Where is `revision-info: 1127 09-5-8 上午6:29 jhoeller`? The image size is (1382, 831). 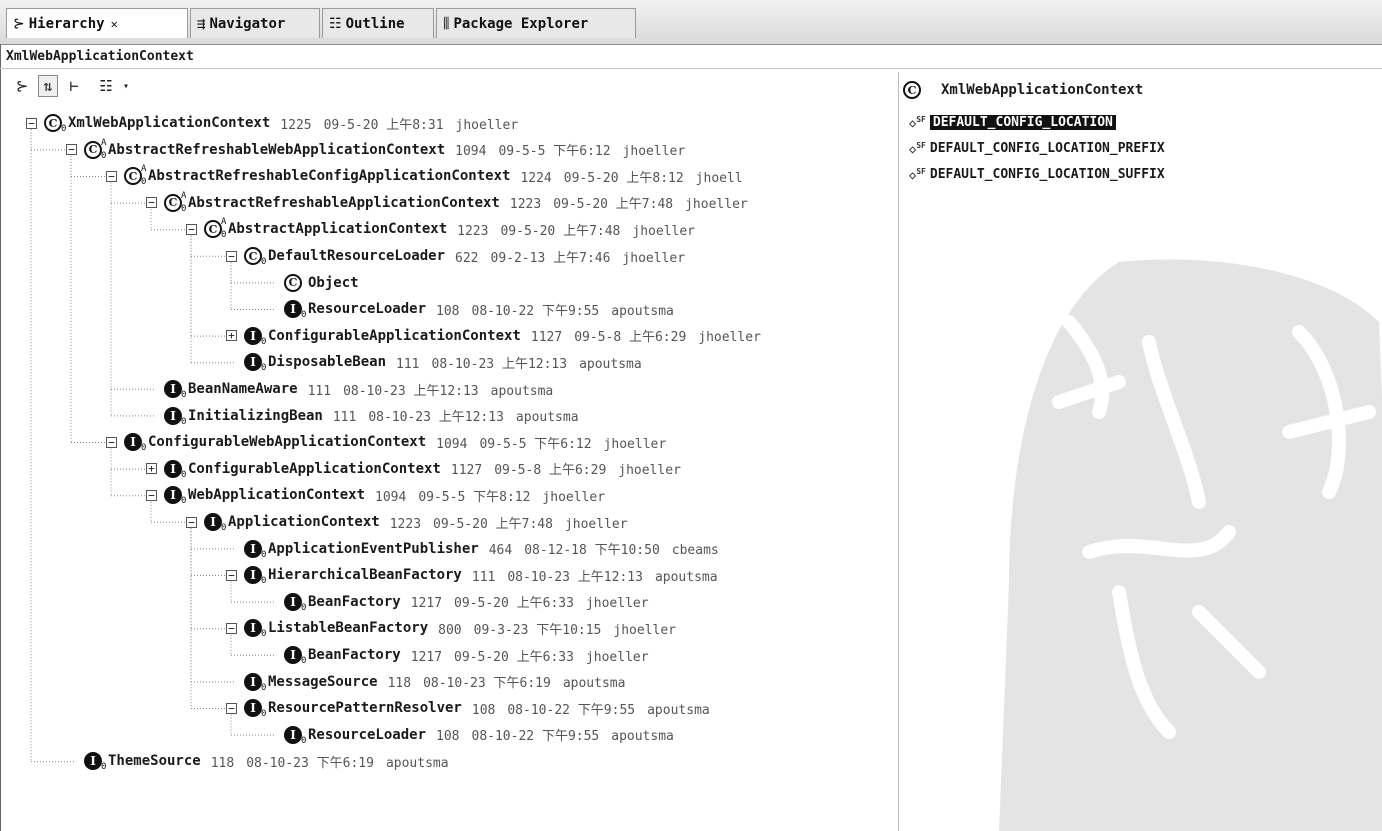
revision-info: 1127 09-5-8 上午6:29 jhoeller is located at coordinates (572, 468).